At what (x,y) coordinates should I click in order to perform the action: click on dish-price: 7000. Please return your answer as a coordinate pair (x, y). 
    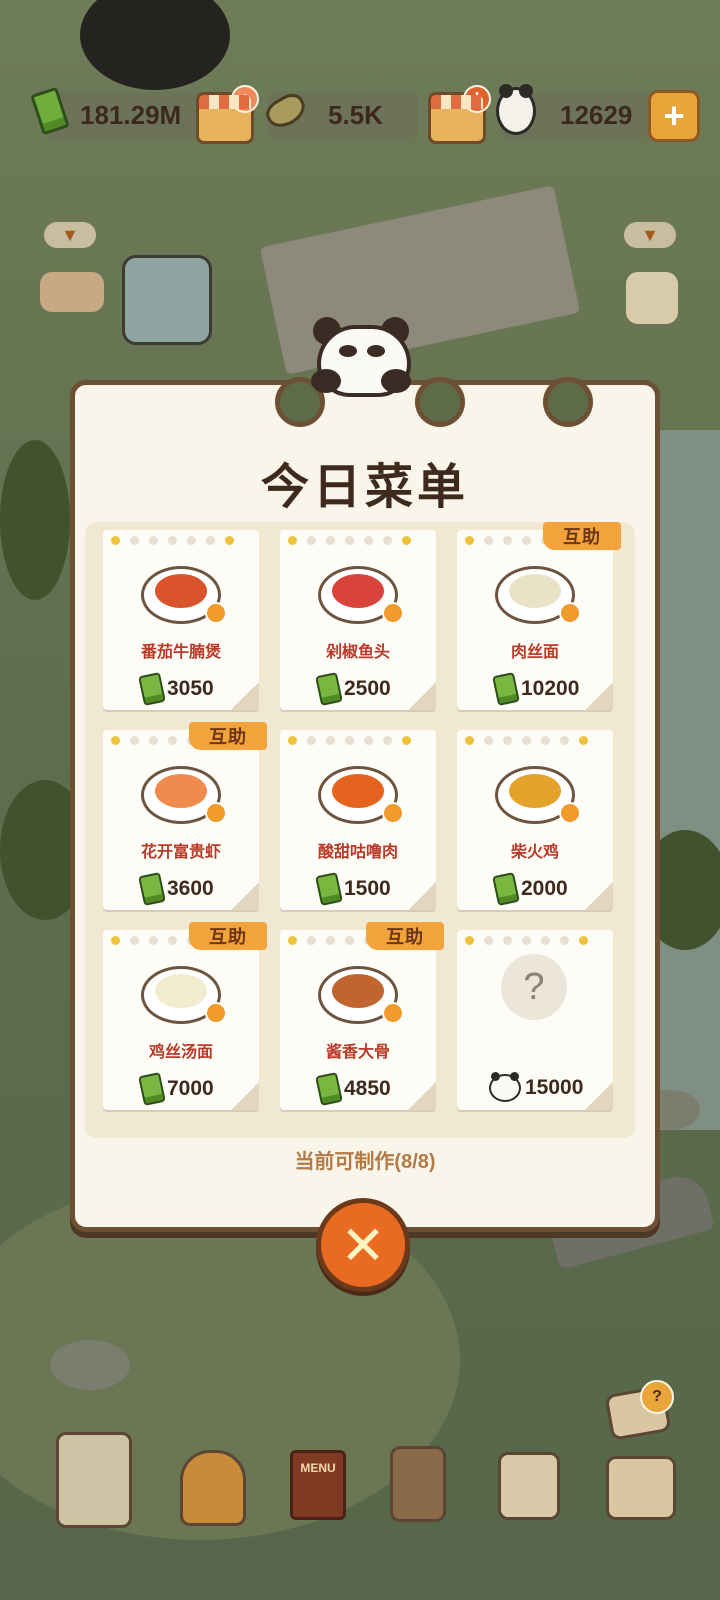
    Looking at the image, I should click on (176, 1089).